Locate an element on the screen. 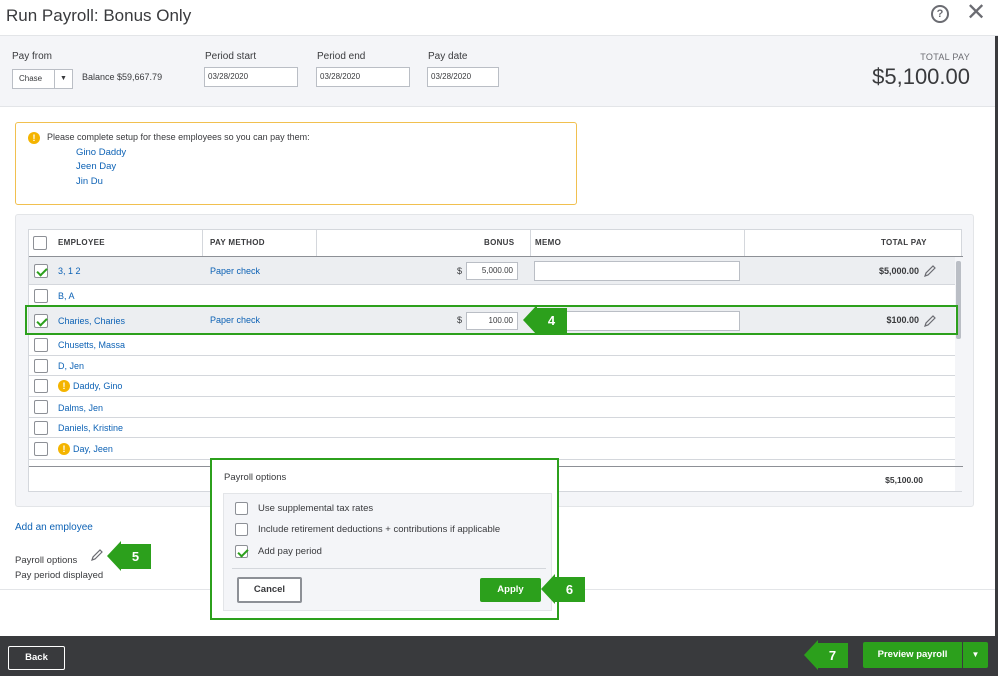 The width and height of the screenshot is (998, 676). pay-from-label: Pay from is located at coordinates (32, 56).